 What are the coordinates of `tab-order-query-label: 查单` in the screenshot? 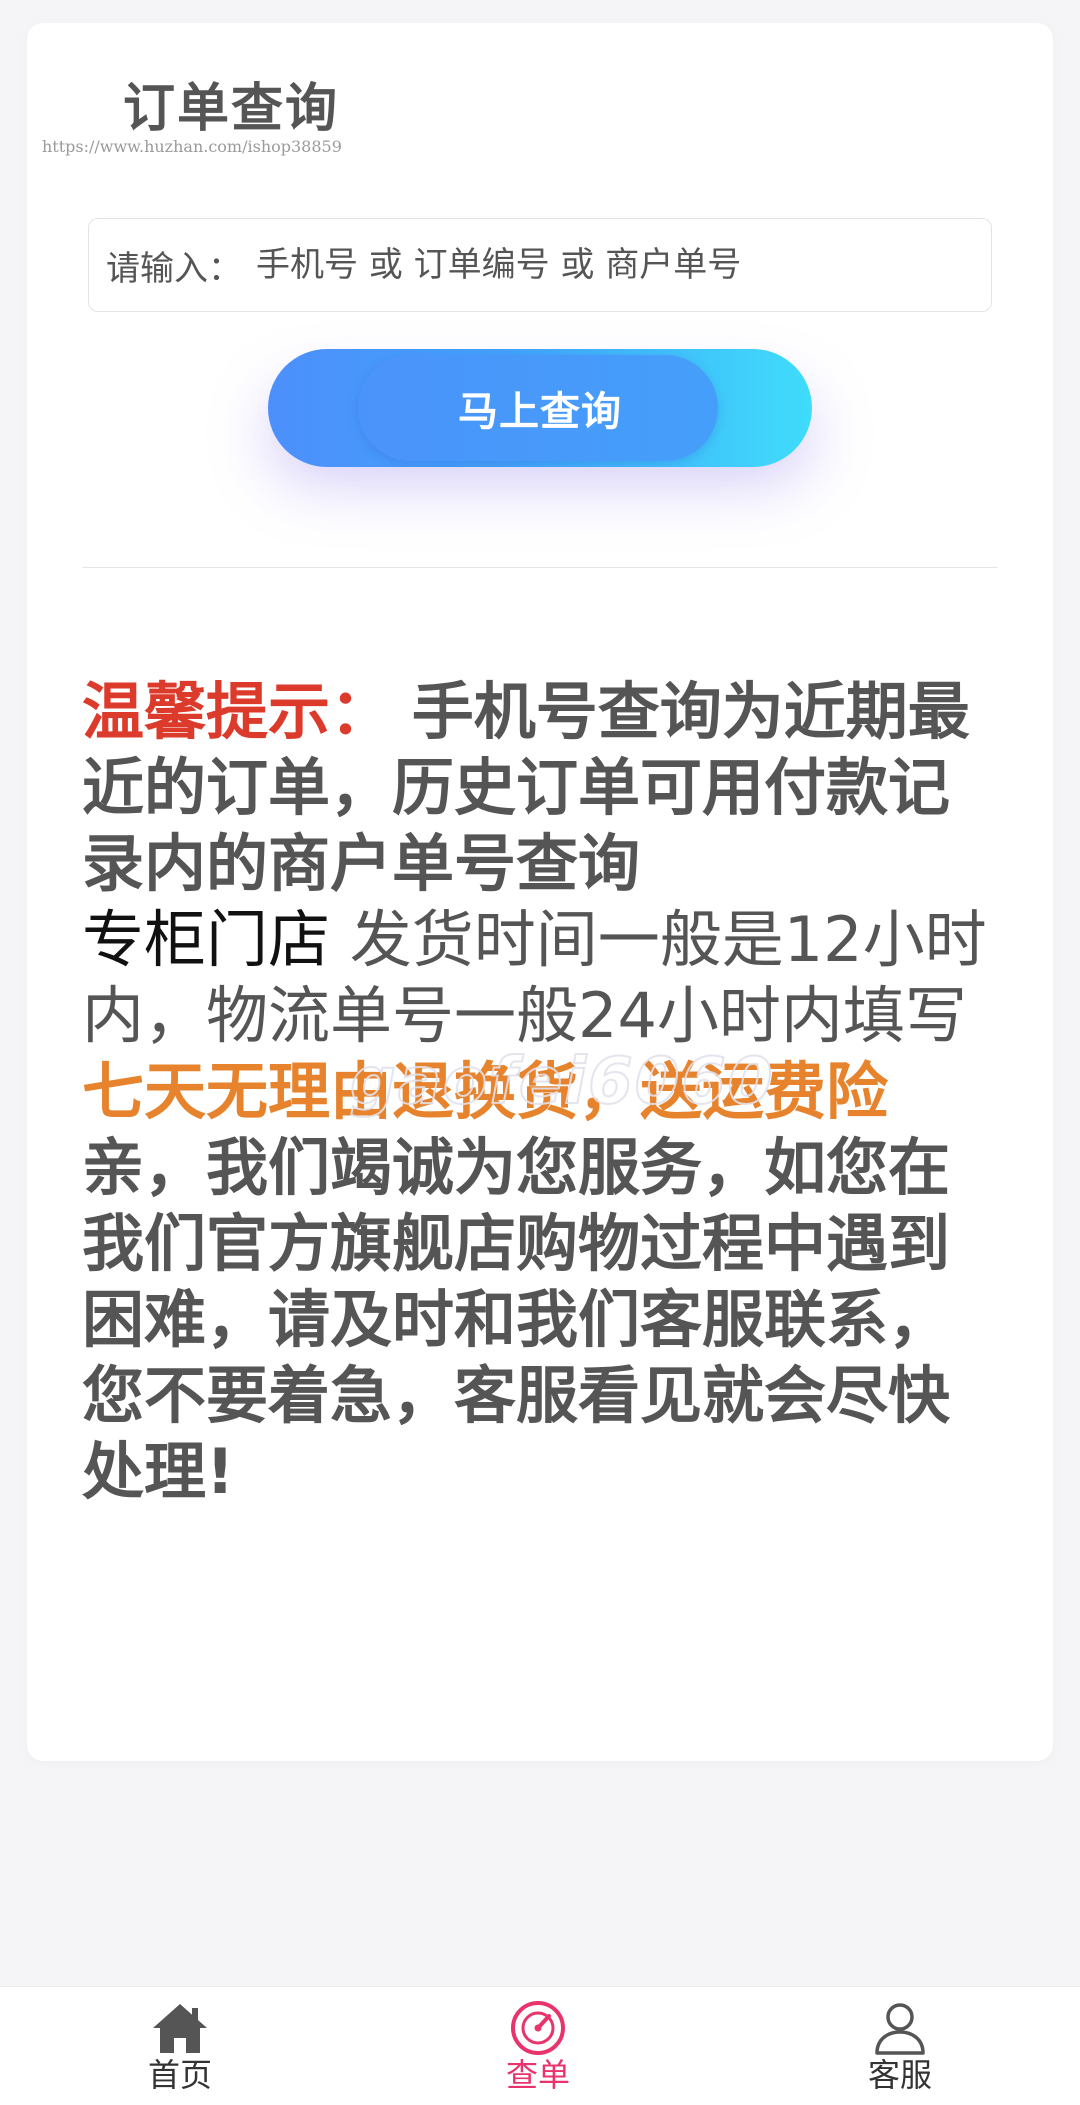 It's located at (537, 2075).